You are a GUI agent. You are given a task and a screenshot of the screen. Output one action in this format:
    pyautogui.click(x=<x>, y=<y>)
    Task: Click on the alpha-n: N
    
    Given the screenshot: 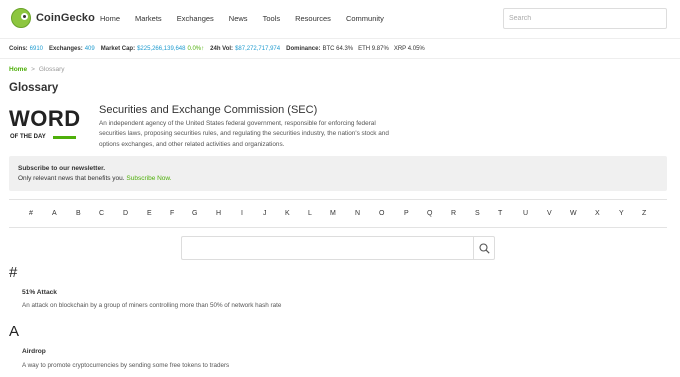 What is the action you would take?
    pyautogui.click(x=357, y=213)
    